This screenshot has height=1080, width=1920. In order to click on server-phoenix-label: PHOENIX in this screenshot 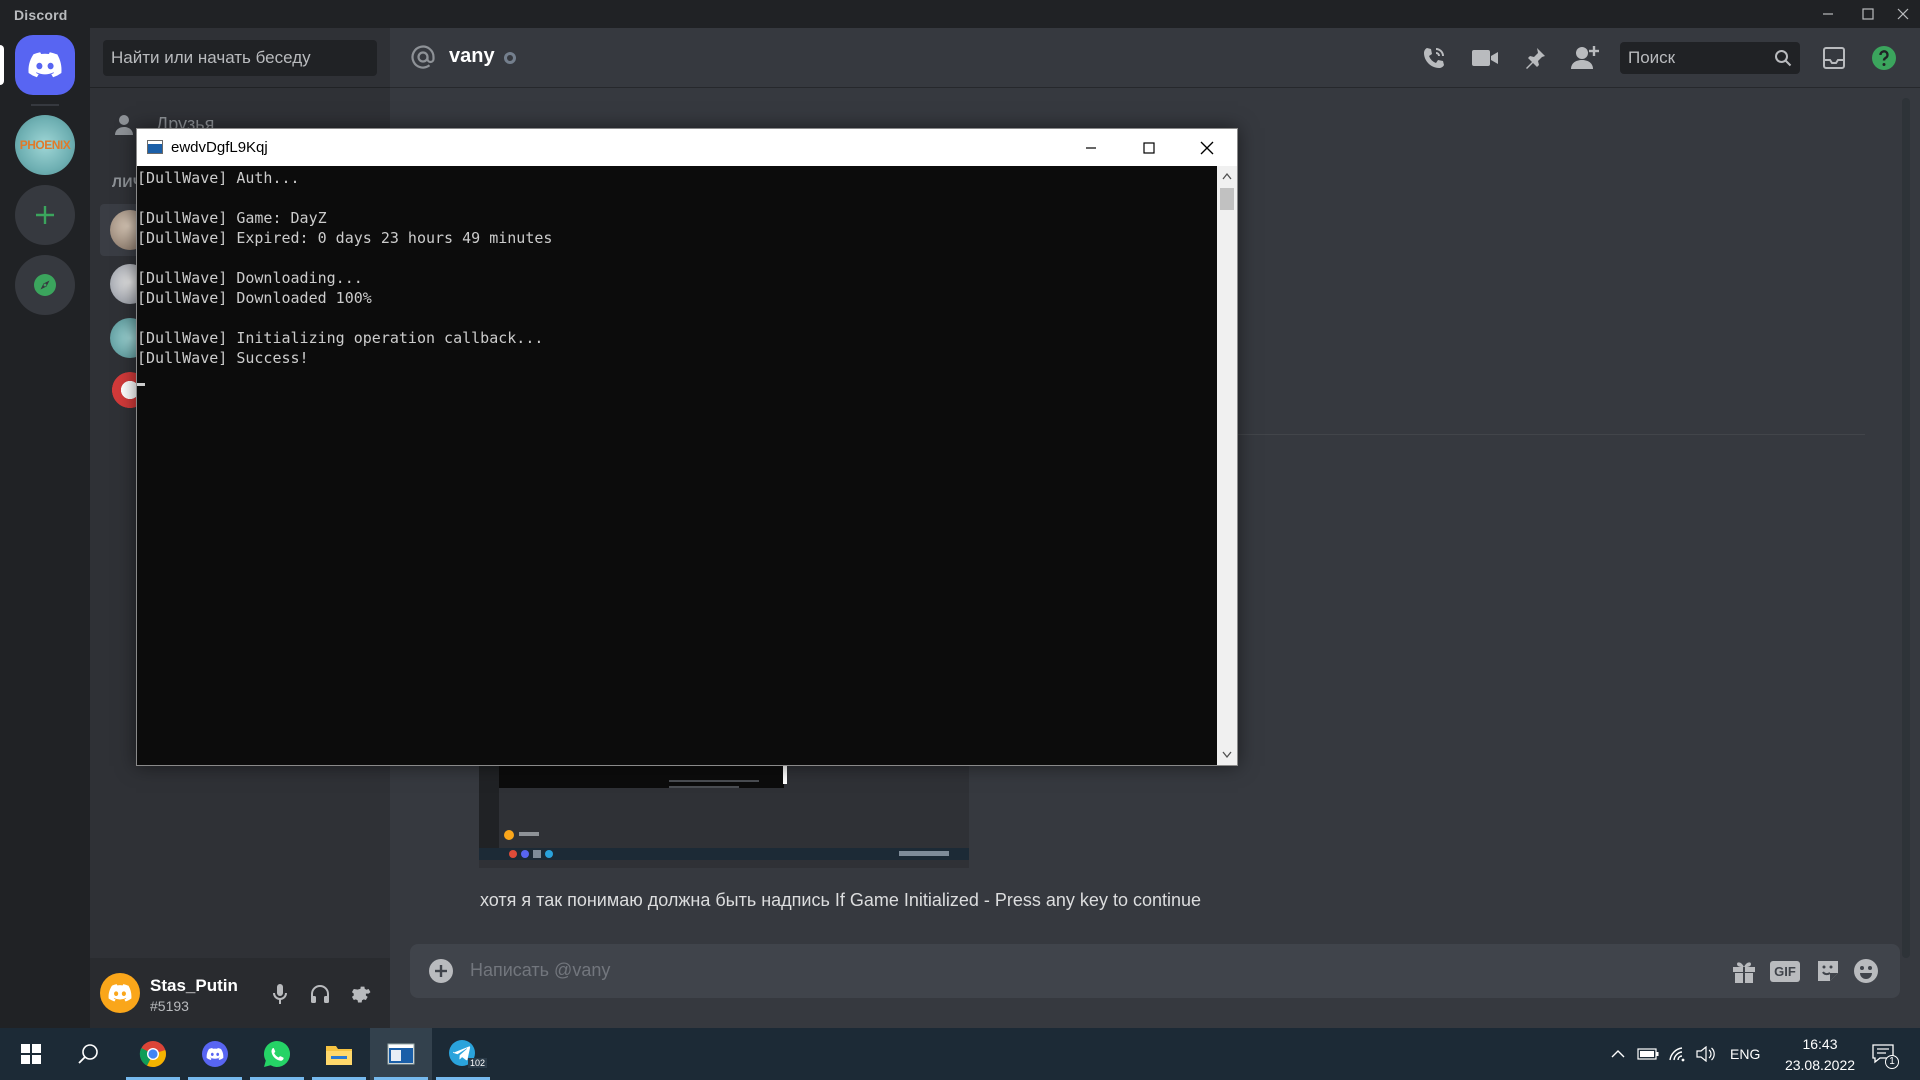, I will do `click(45, 145)`.